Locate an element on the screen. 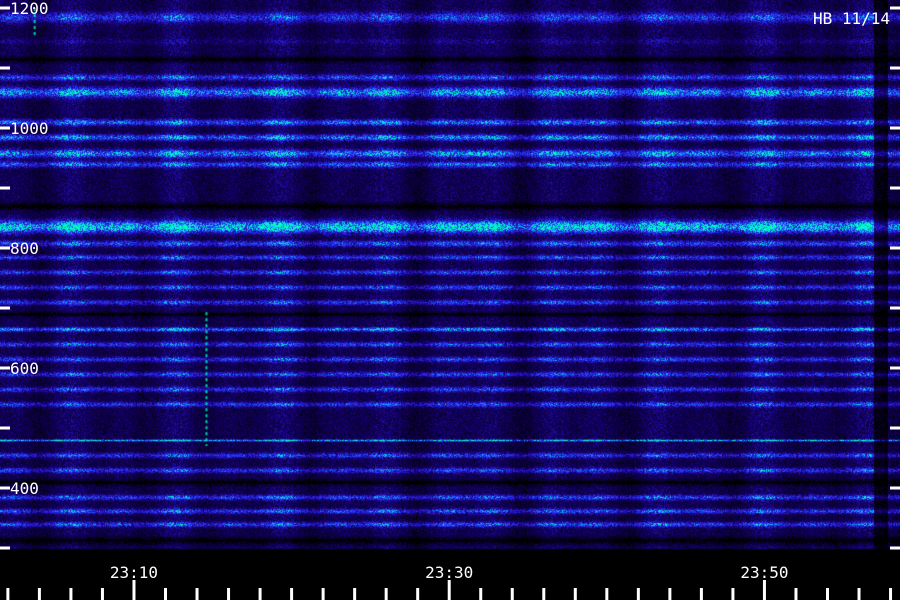 The image size is (900, 600). x-tick-label-2350: 23:50 is located at coordinates (764, 572).